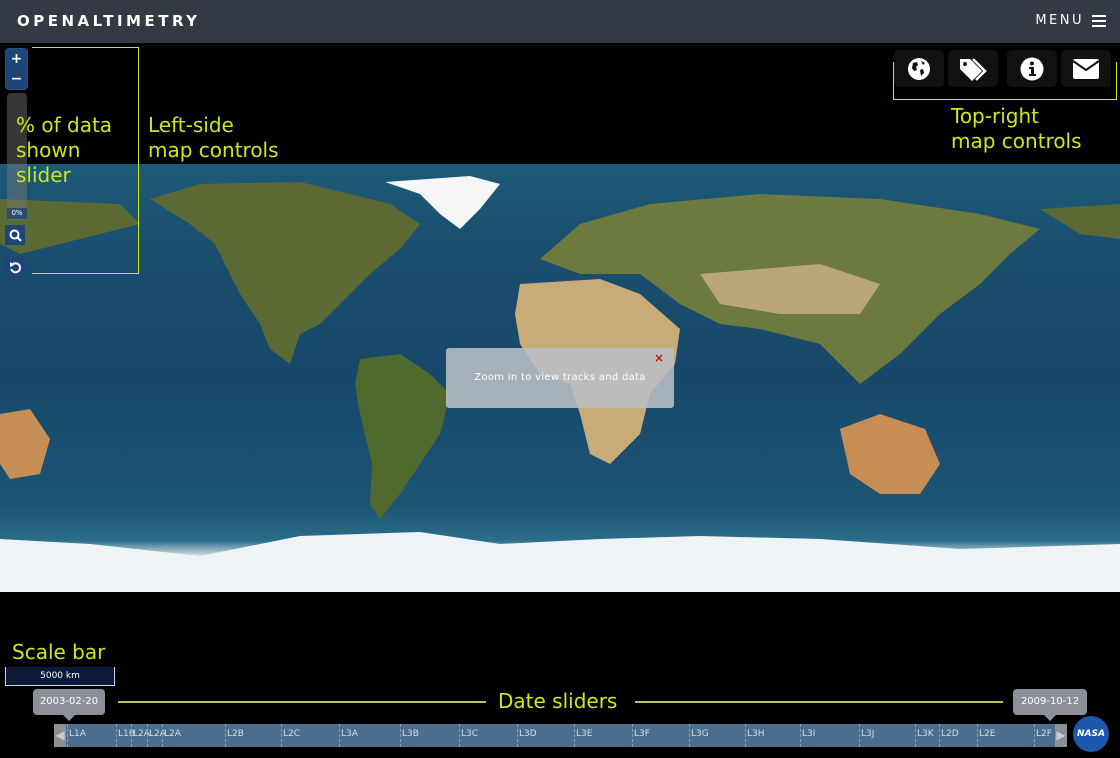 This screenshot has height=758, width=1120. I want to click on annotation-top-right: Top-right map controls, so click(1016, 128).